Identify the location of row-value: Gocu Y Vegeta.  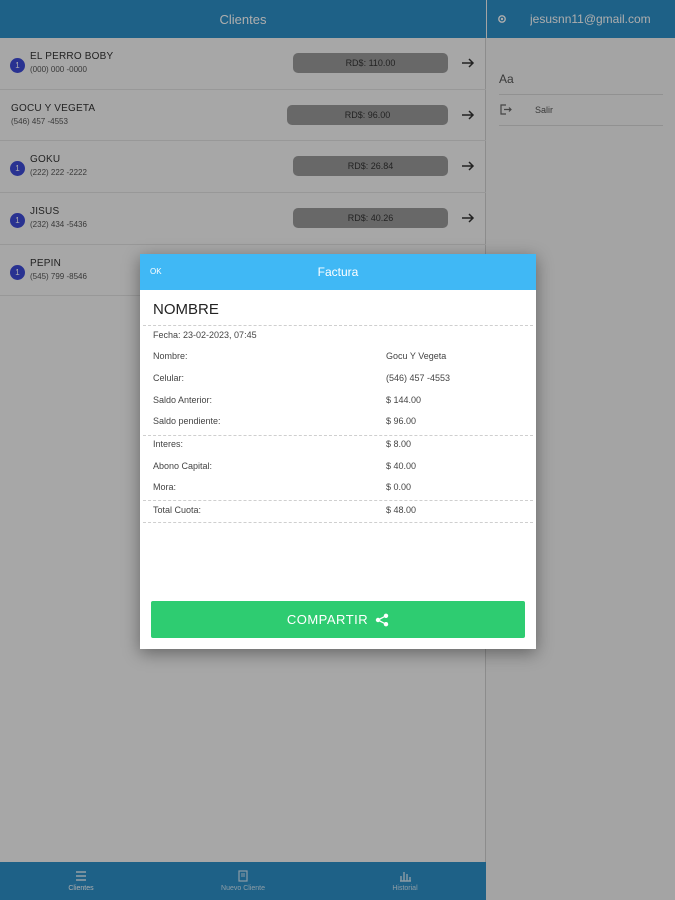
(416, 356).